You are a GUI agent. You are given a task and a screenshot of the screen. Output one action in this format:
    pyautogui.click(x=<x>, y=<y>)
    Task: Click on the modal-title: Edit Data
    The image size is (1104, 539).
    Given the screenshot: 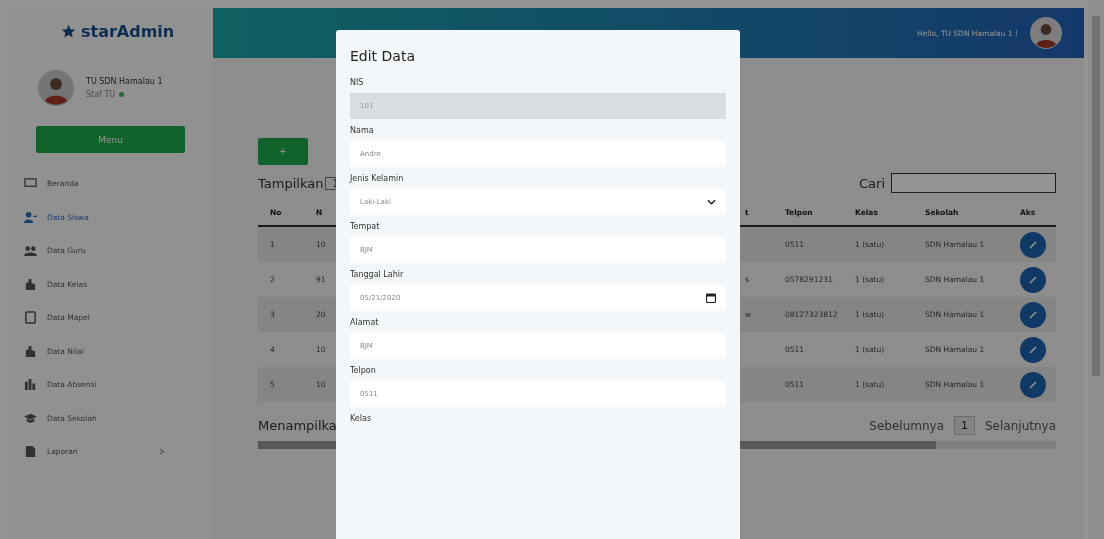 What is the action you would take?
    pyautogui.click(x=383, y=56)
    